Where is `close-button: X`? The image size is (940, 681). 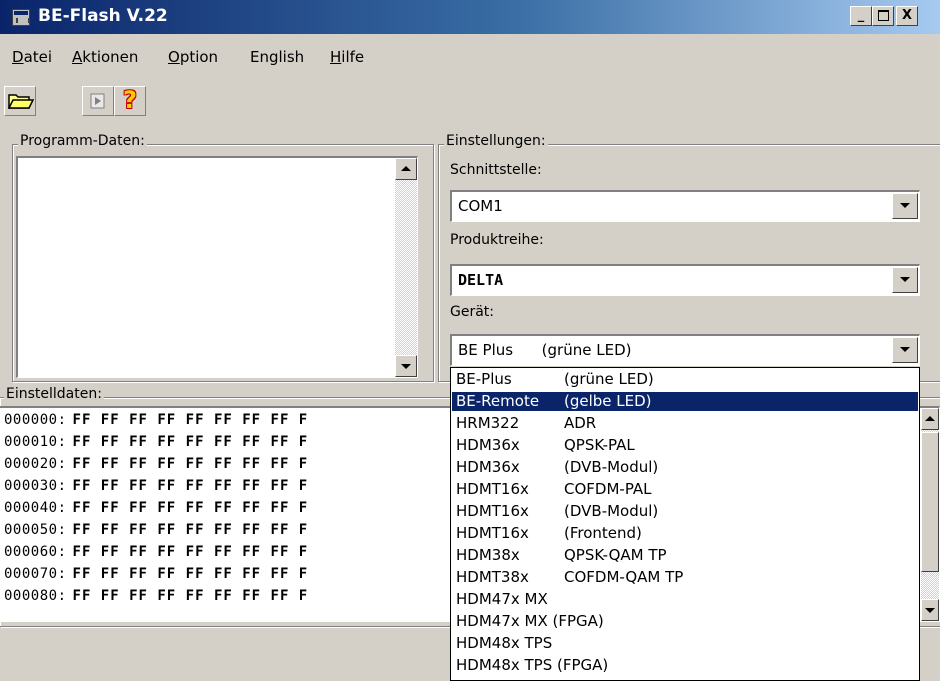
close-button: X is located at coordinates (907, 16).